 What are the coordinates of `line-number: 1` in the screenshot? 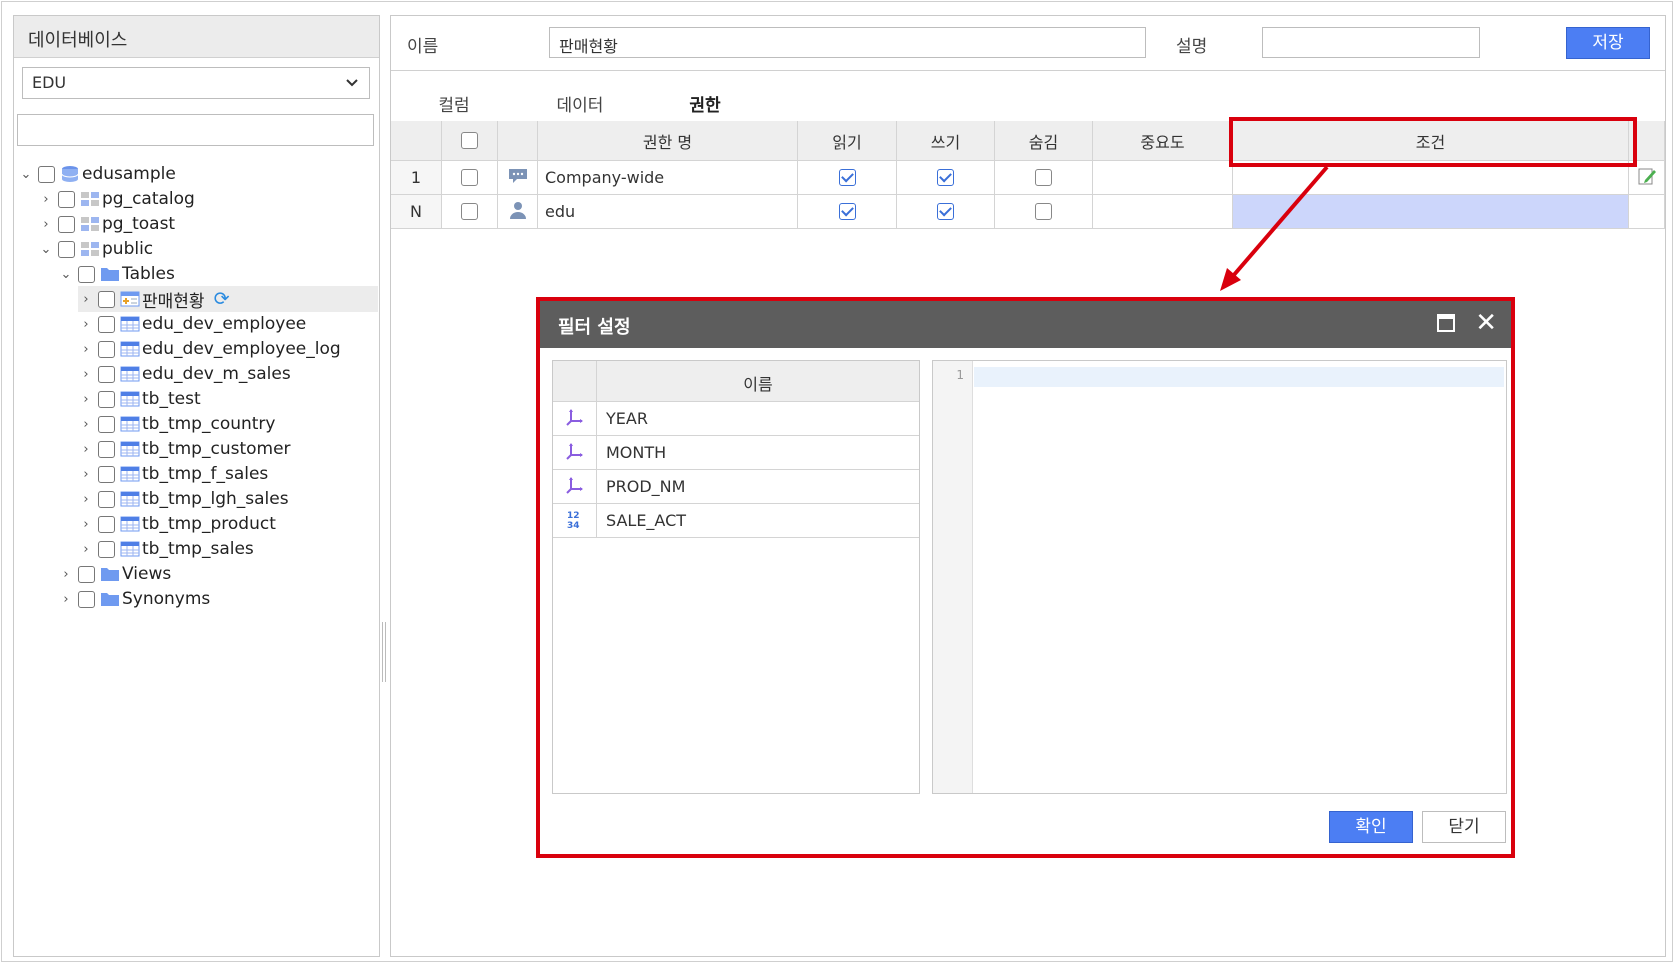 It's located at (960, 375).